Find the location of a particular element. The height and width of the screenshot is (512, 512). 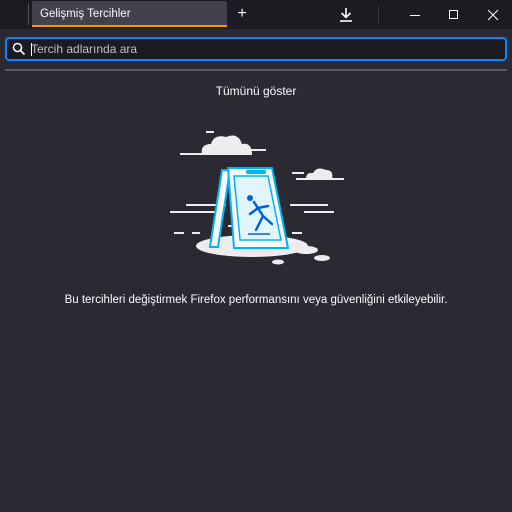

download-icon is located at coordinates (346, 14).